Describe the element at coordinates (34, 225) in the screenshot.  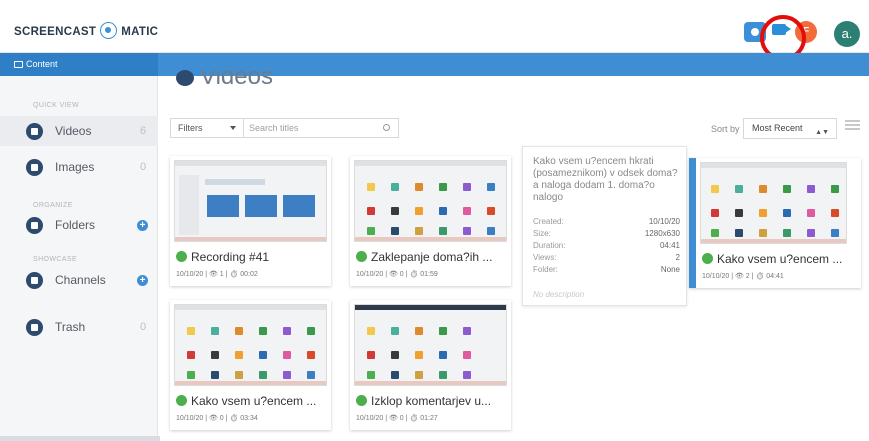
I see `folder-icon` at that location.